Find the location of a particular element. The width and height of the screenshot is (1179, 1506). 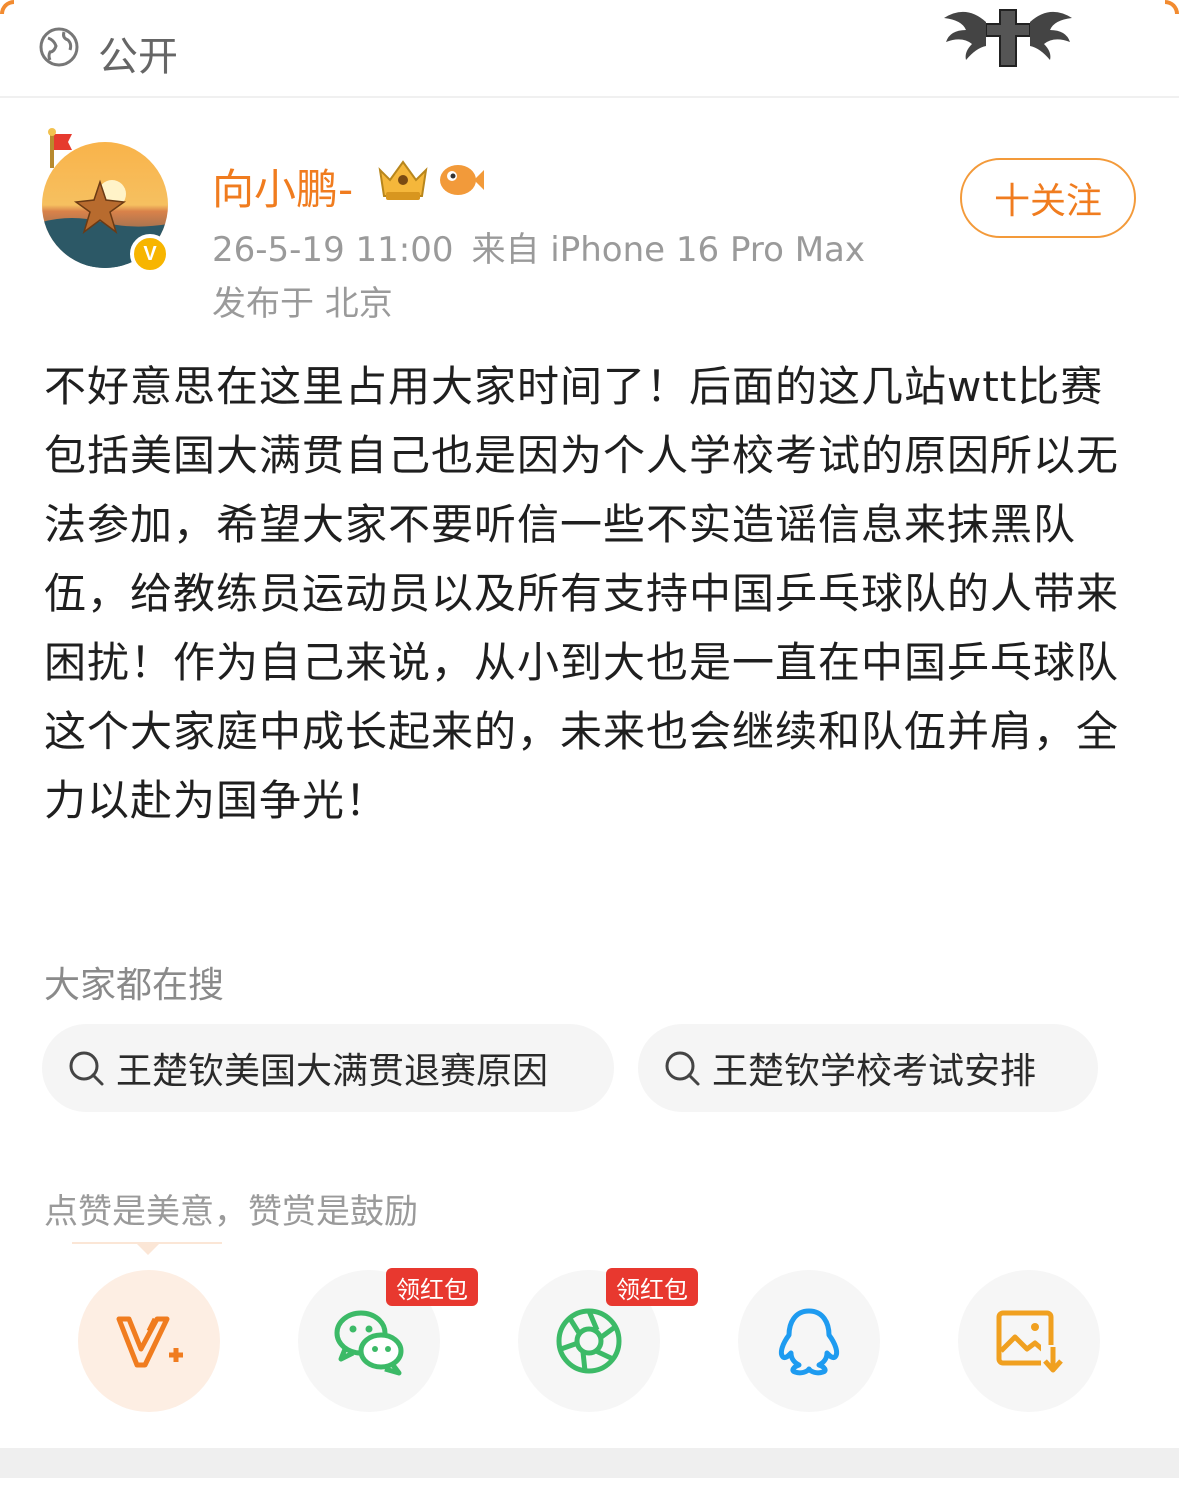

save-image-button is located at coordinates (1029, 1341).